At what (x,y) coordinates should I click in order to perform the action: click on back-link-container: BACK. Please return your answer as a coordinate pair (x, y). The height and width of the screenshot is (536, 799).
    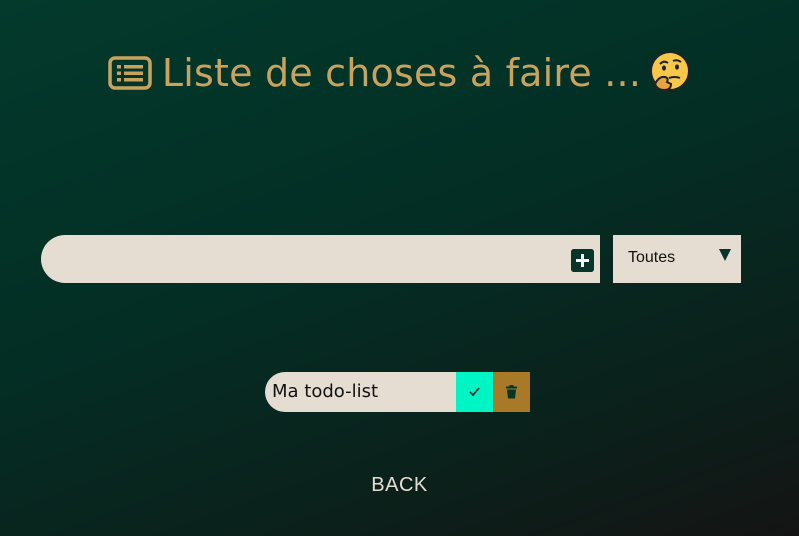
    Looking at the image, I should click on (399, 485).